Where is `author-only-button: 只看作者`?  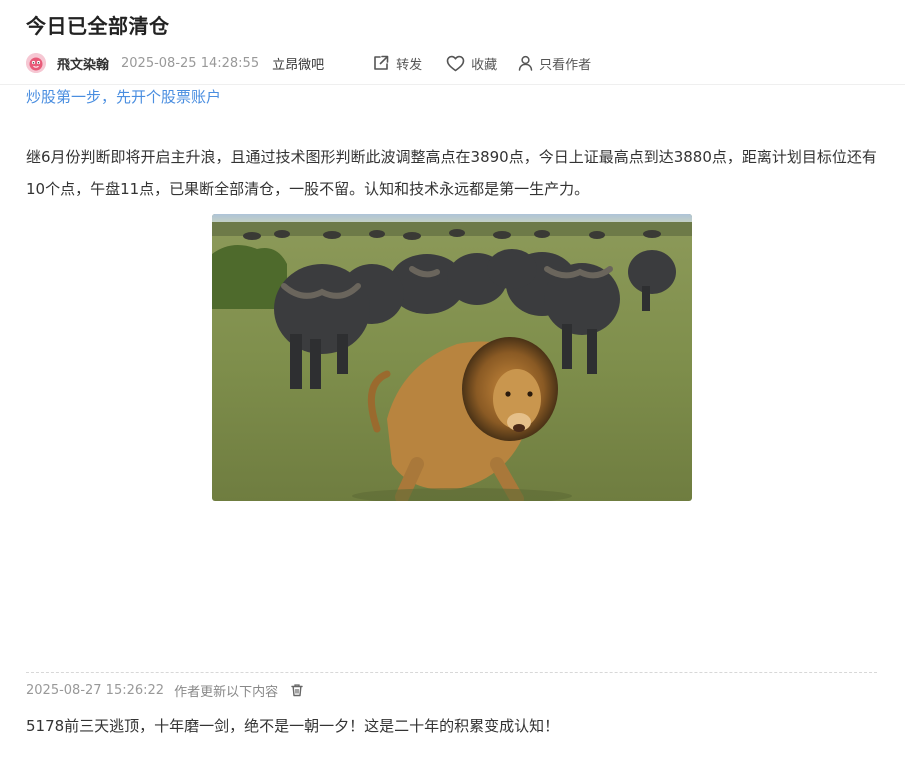
author-only-button: 只看作者 is located at coordinates (554, 63).